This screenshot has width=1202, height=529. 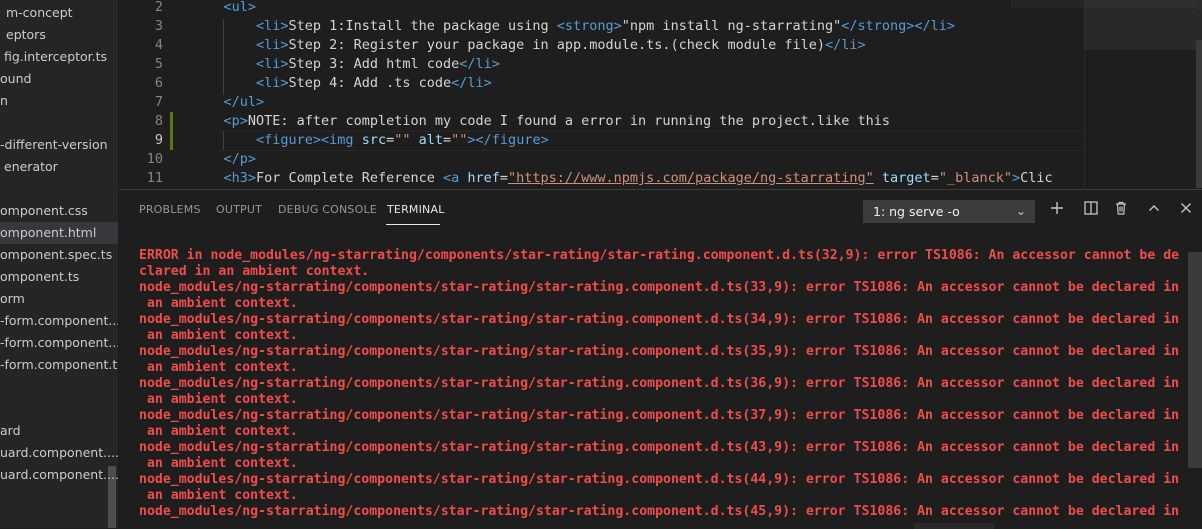 I want to click on code-line: <ul>, so click(x=224, y=8).